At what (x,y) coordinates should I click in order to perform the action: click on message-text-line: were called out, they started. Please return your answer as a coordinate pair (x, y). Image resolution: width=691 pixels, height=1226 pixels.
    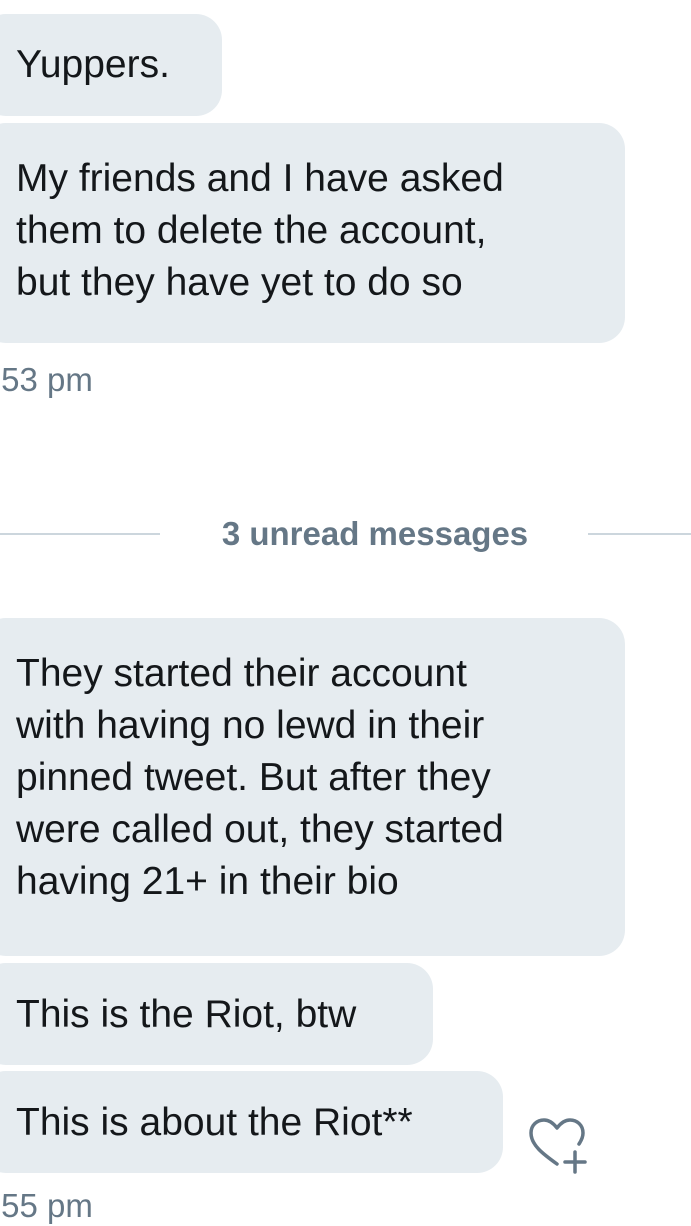
    Looking at the image, I should click on (260, 829).